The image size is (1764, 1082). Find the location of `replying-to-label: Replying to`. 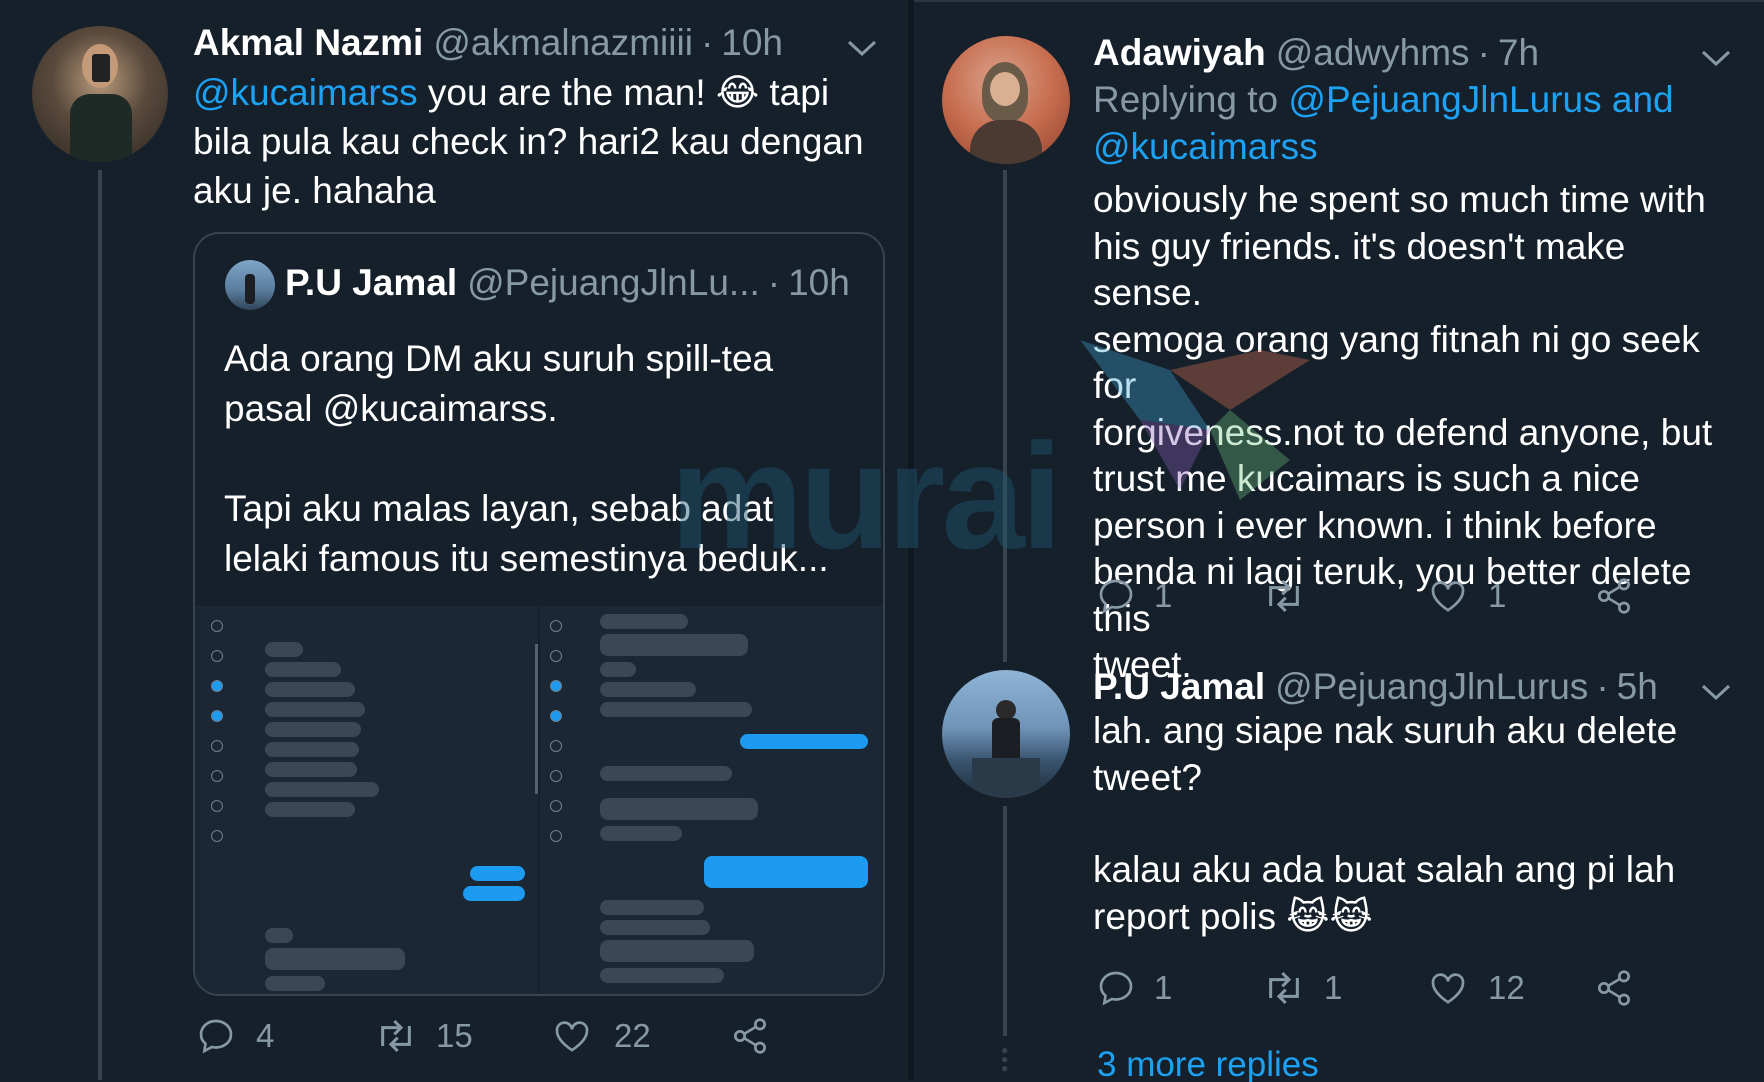

replying-to-label: Replying to is located at coordinates (1186, 99).